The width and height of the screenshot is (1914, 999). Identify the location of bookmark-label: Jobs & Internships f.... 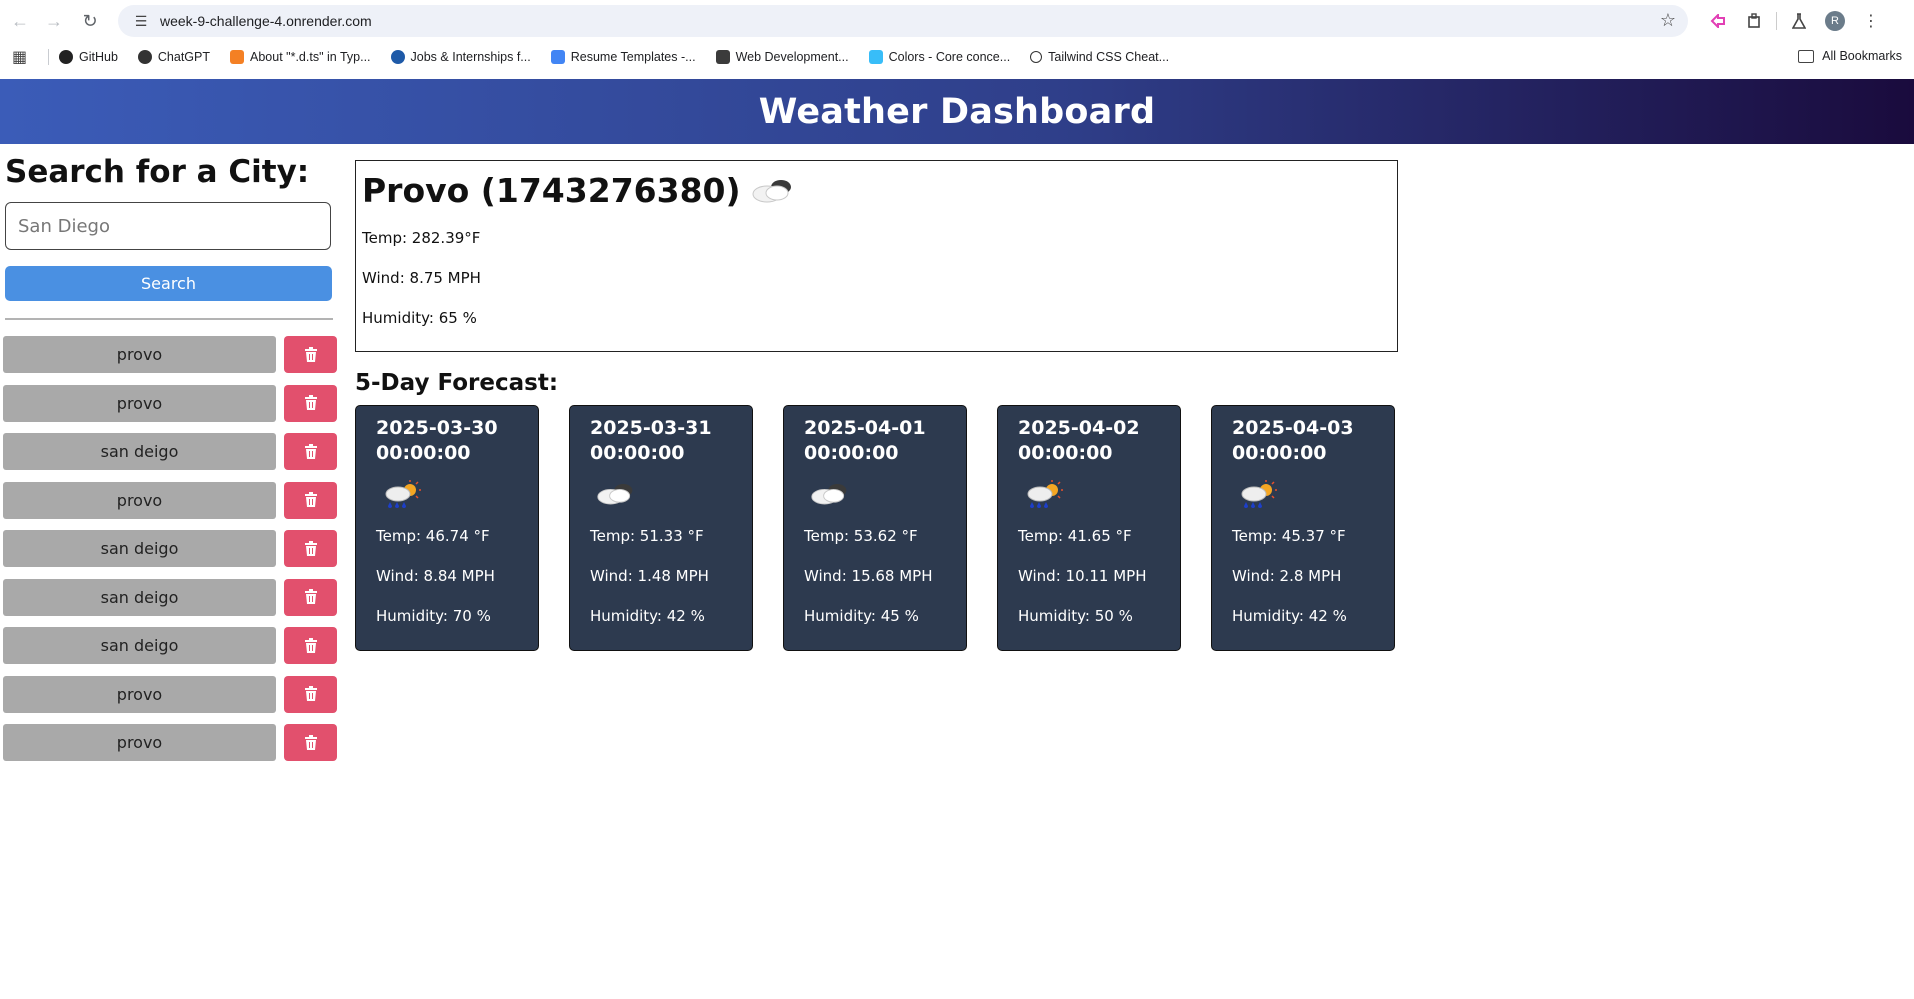
(470, 57).